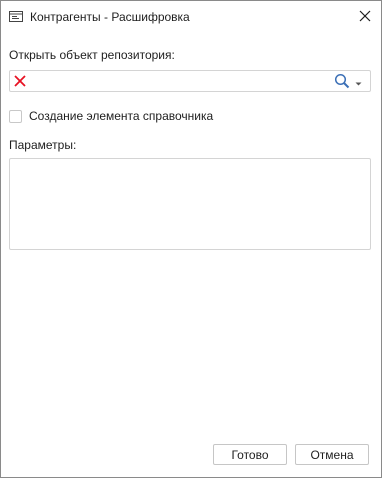 Image resolution: width=382 pixels, height=478 pixels. What do you see at coordinates (358, 81) in the screenshot?
I see `dropdown-arrow-icon` at bounding box center [358, 81].